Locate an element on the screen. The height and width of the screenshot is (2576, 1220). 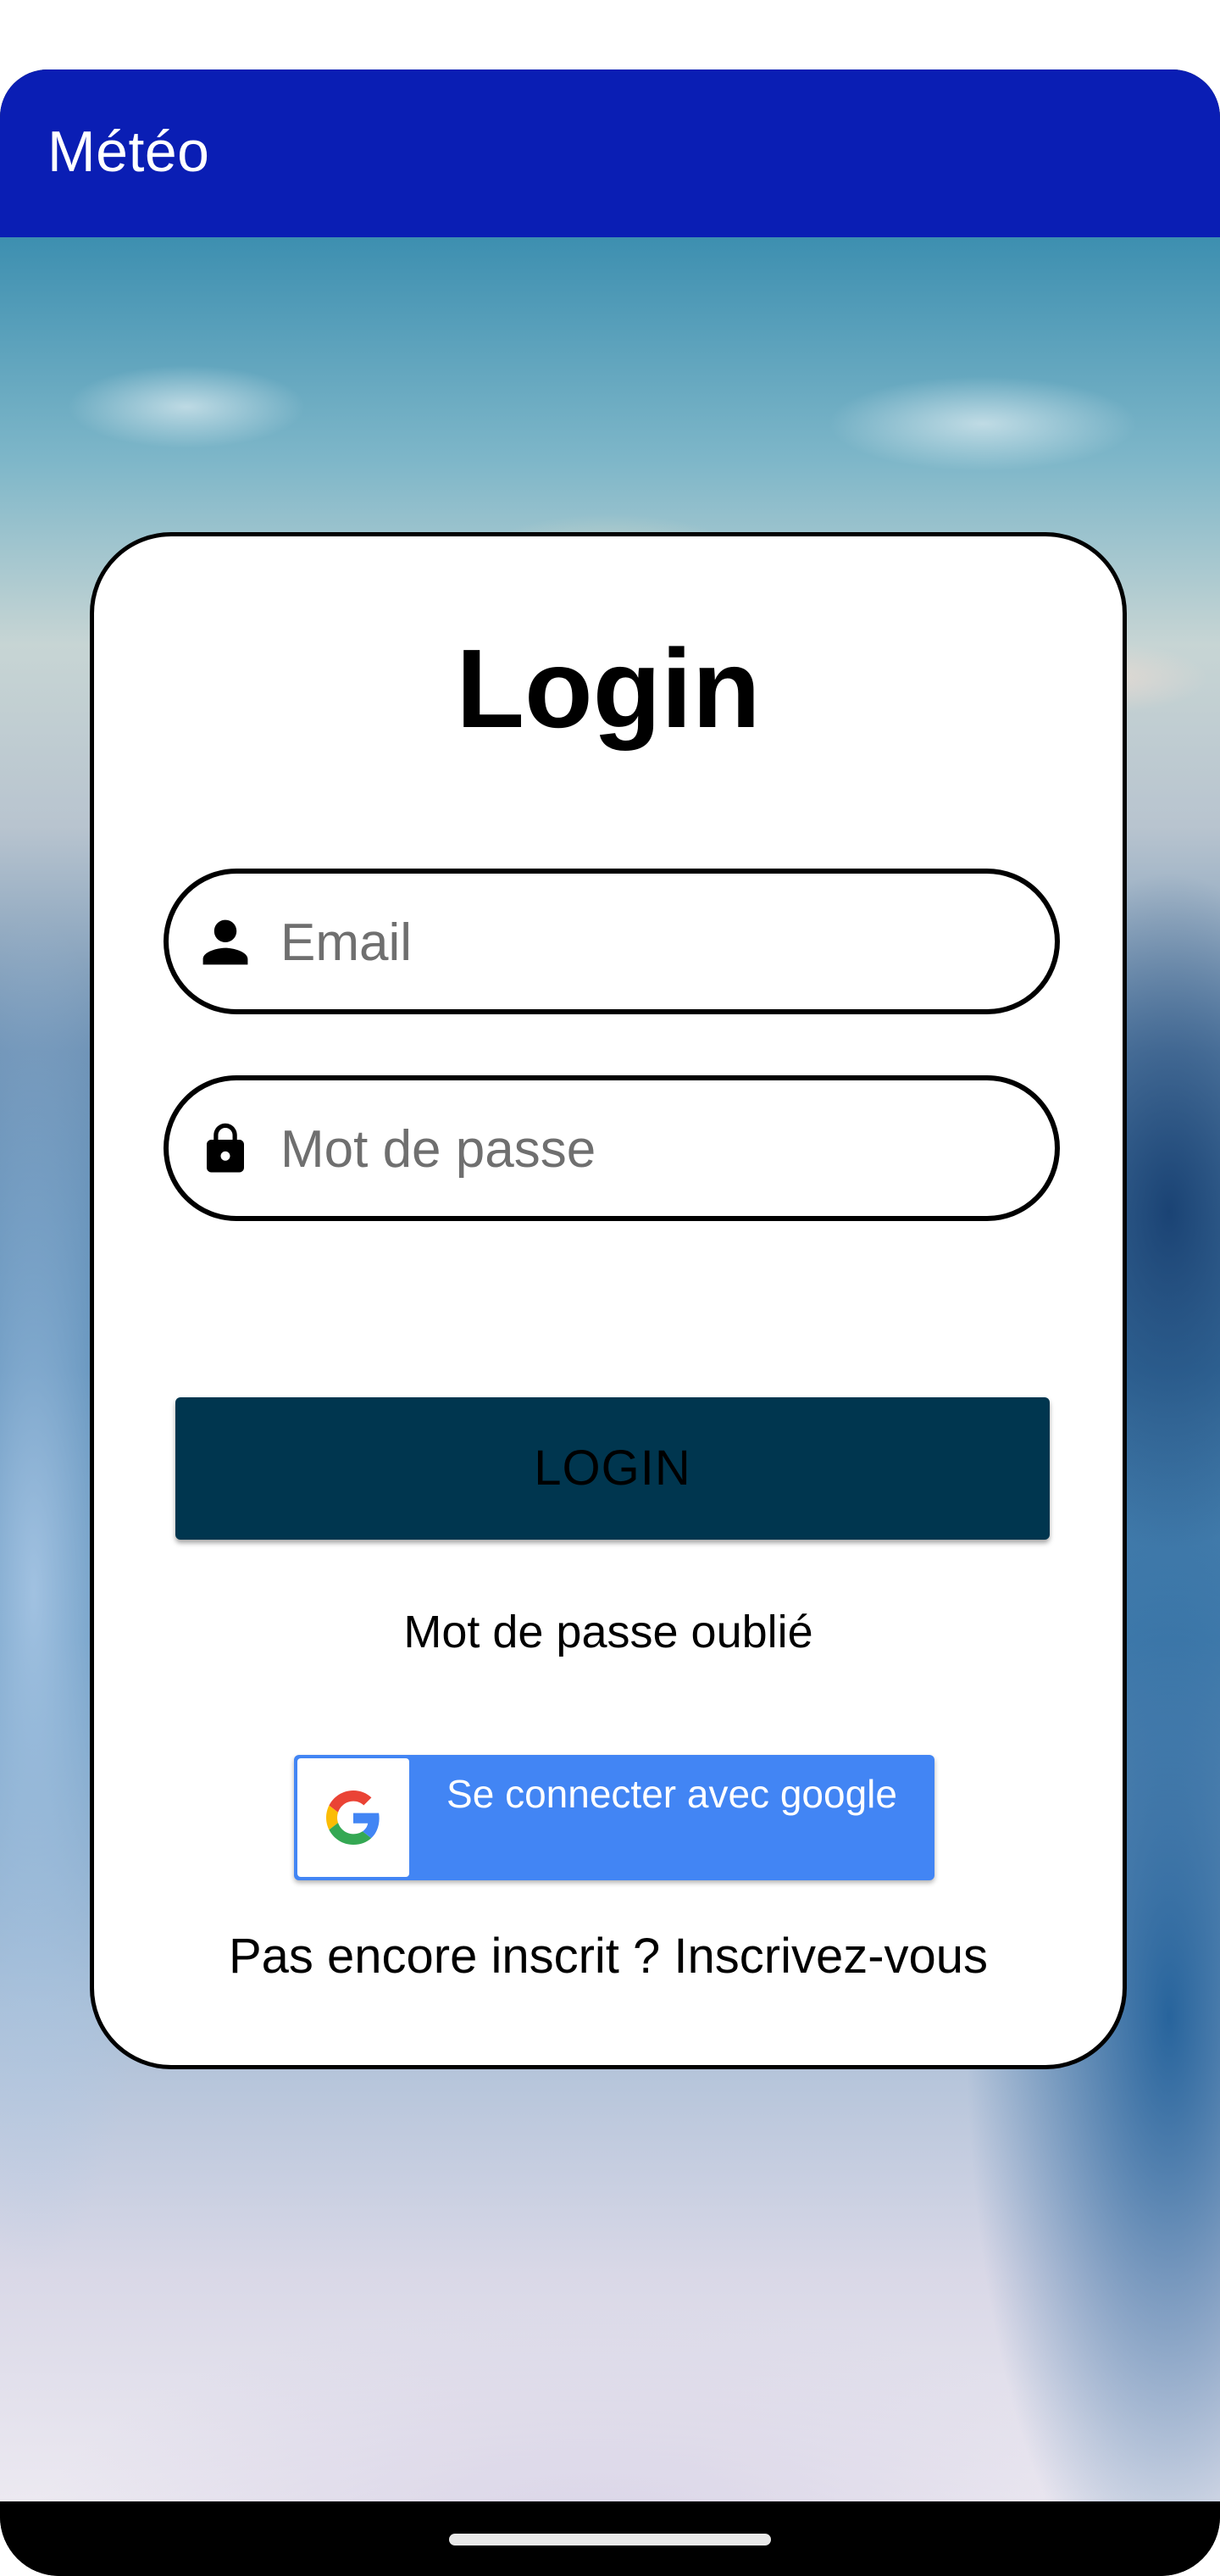
lock-icon is located at coordinates (225, 1148).